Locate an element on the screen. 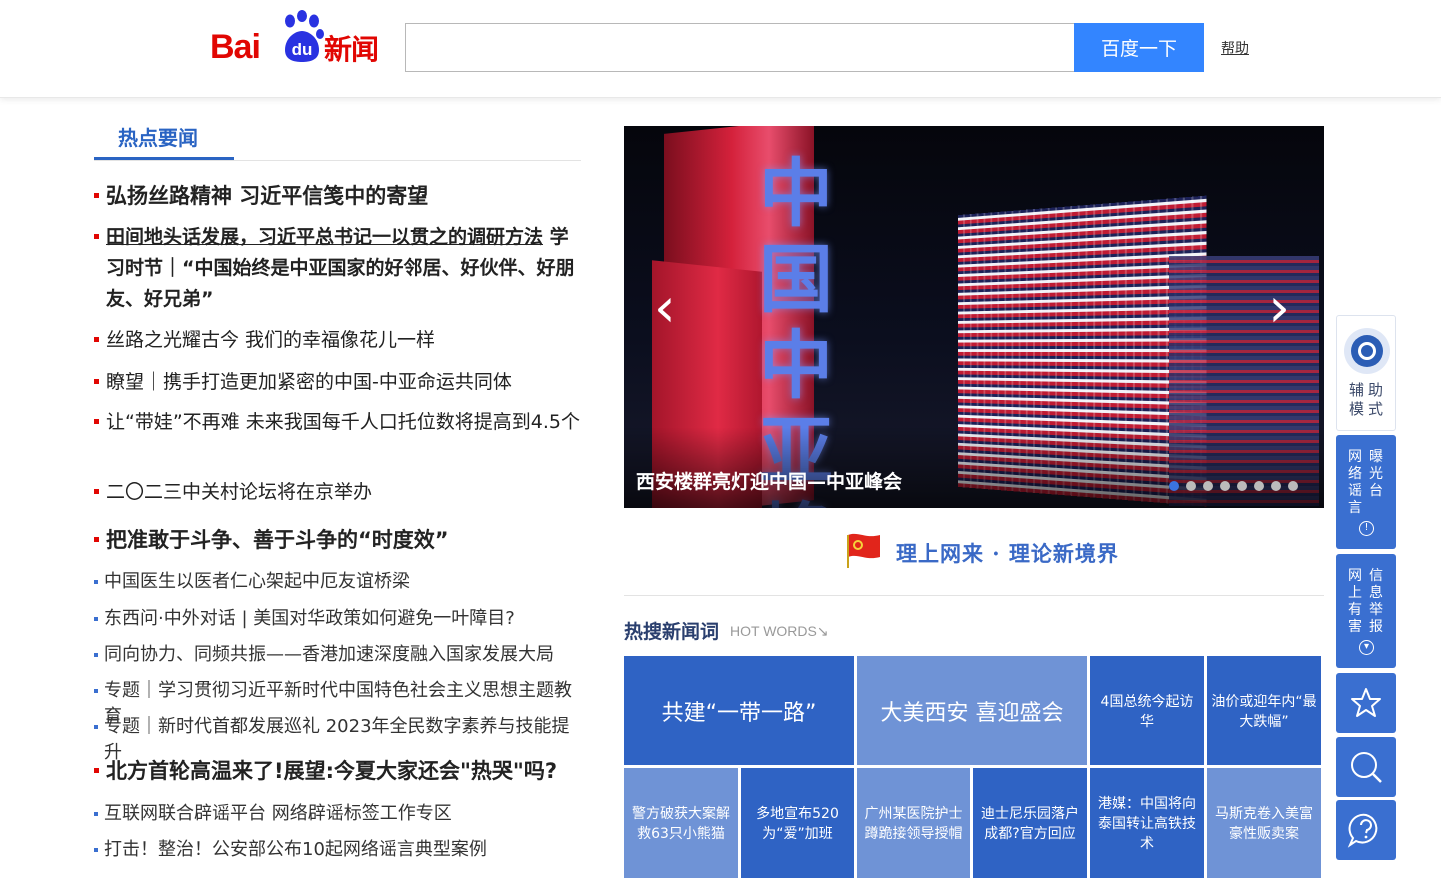 Image resolution: width=1441 pixels, height=878 pixels. chevron-down-icon: ▾ is located at coordinates (1366, 647).